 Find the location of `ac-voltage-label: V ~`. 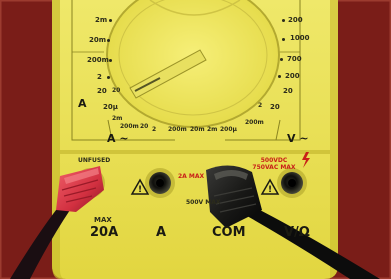

ac-voltage-label: V ~ is located at coordinates (298, 138).